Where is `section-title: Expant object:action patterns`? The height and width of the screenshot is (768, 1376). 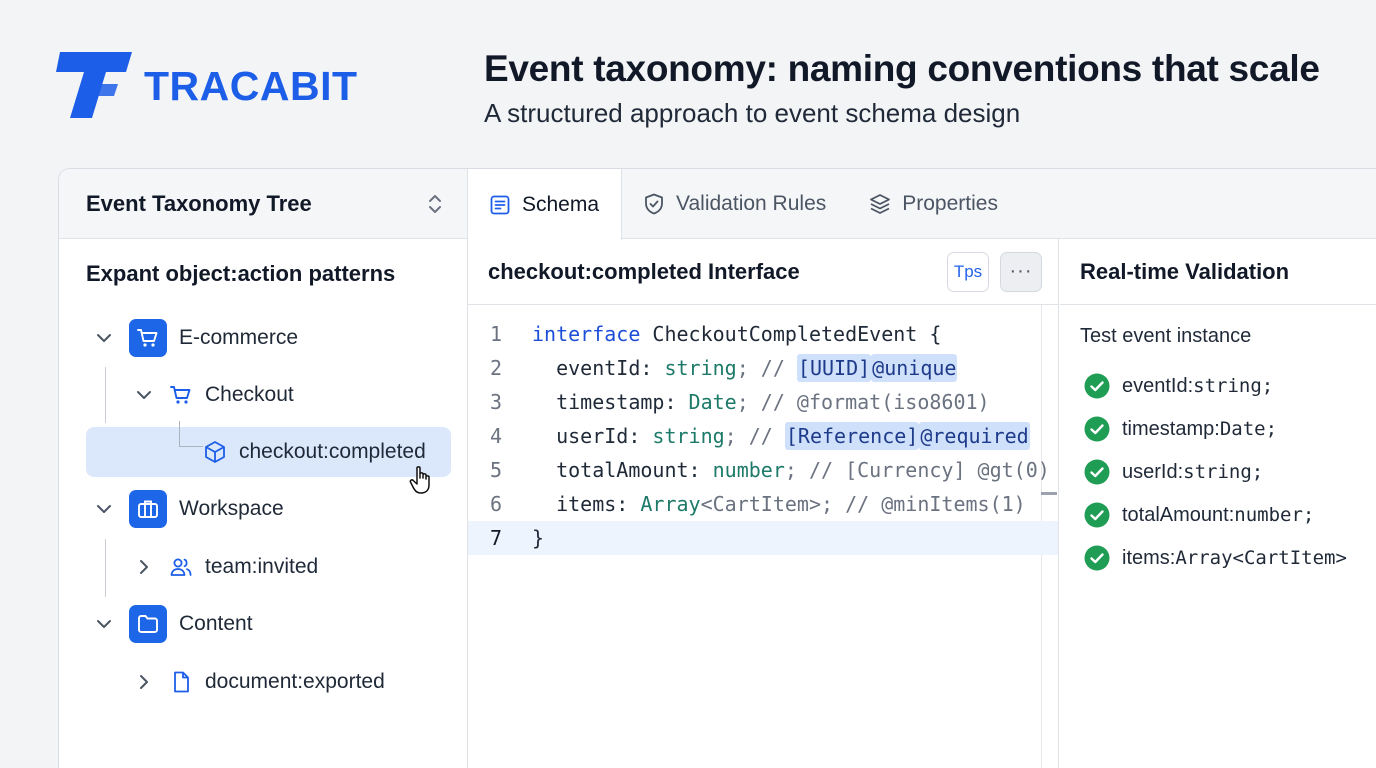 section-title: Expant object:action patterns is located at coordinates (241, 273).